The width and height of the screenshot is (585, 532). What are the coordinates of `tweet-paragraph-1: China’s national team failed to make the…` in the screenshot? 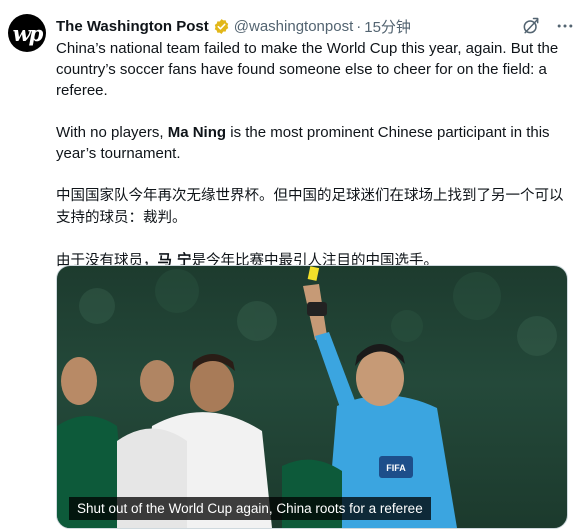 It's located at (307, 69).